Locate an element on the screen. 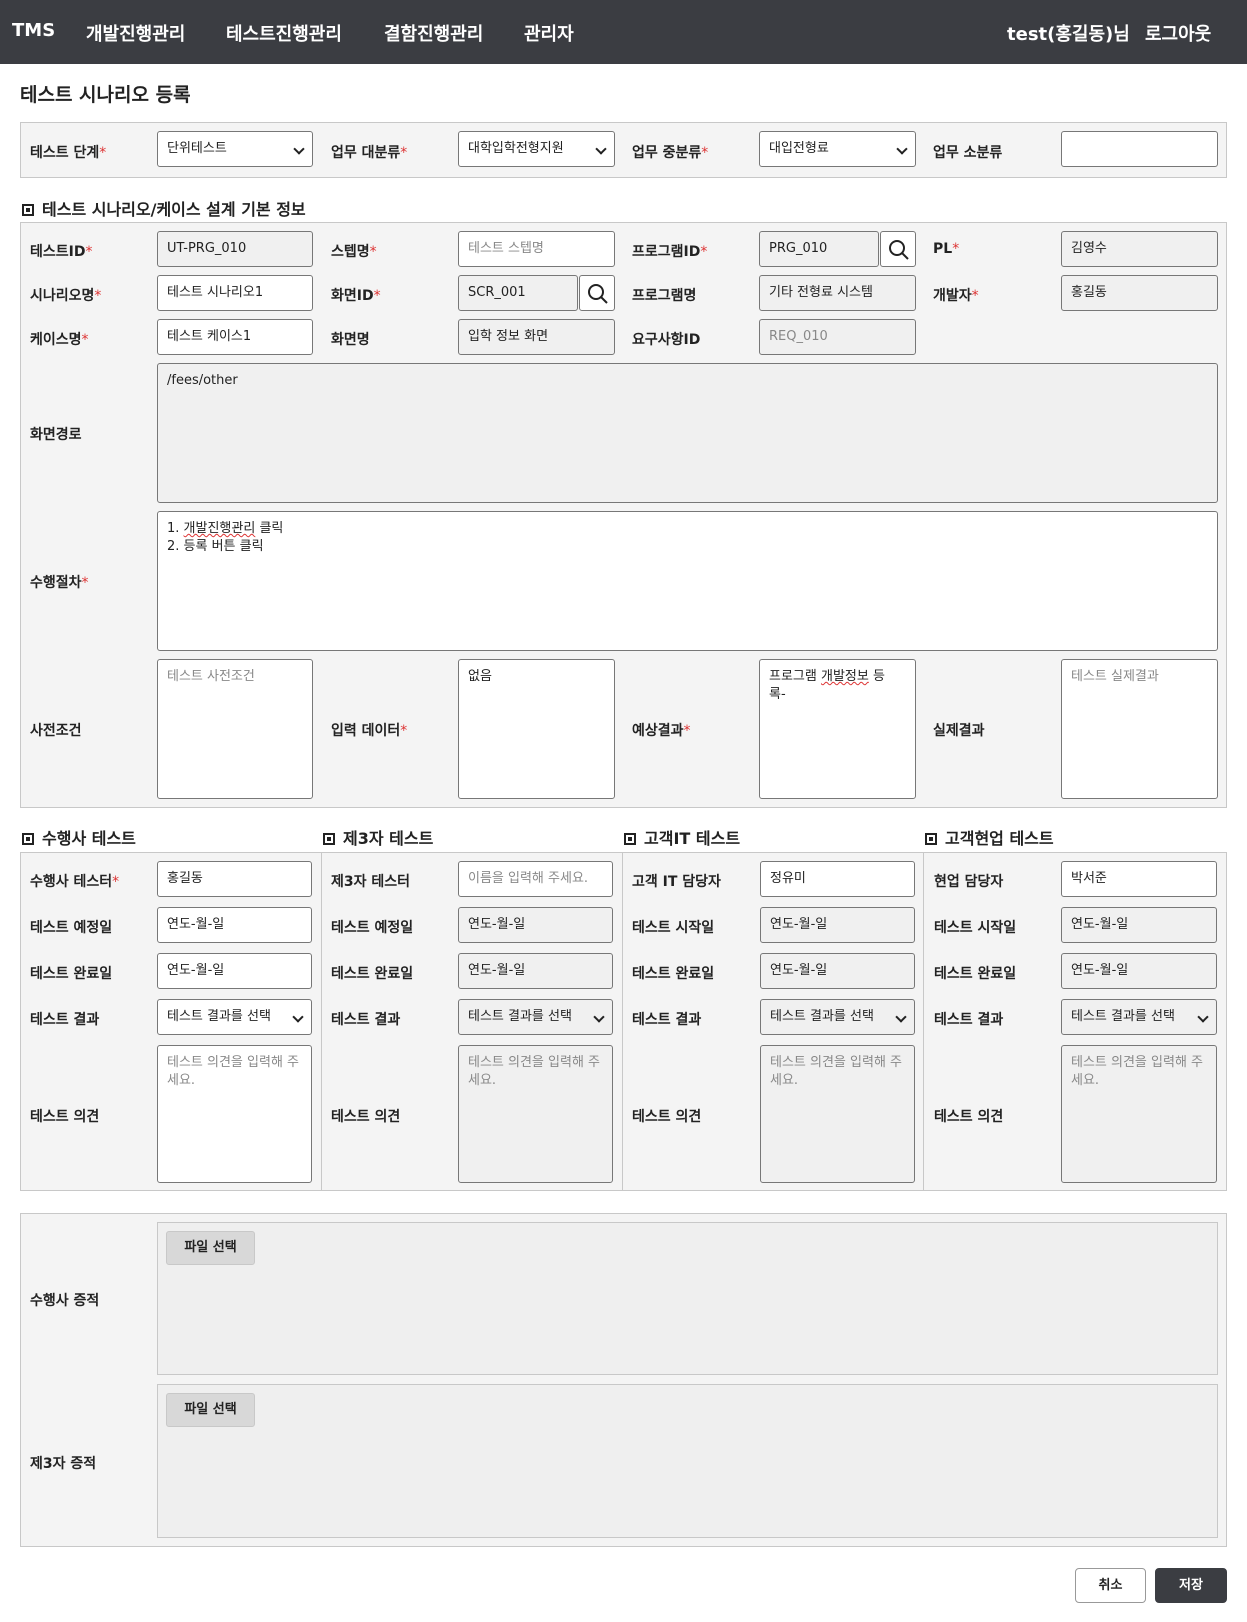  client-field-complete-date-input: 연도-월-일 is located at coordinates (1139, 971).